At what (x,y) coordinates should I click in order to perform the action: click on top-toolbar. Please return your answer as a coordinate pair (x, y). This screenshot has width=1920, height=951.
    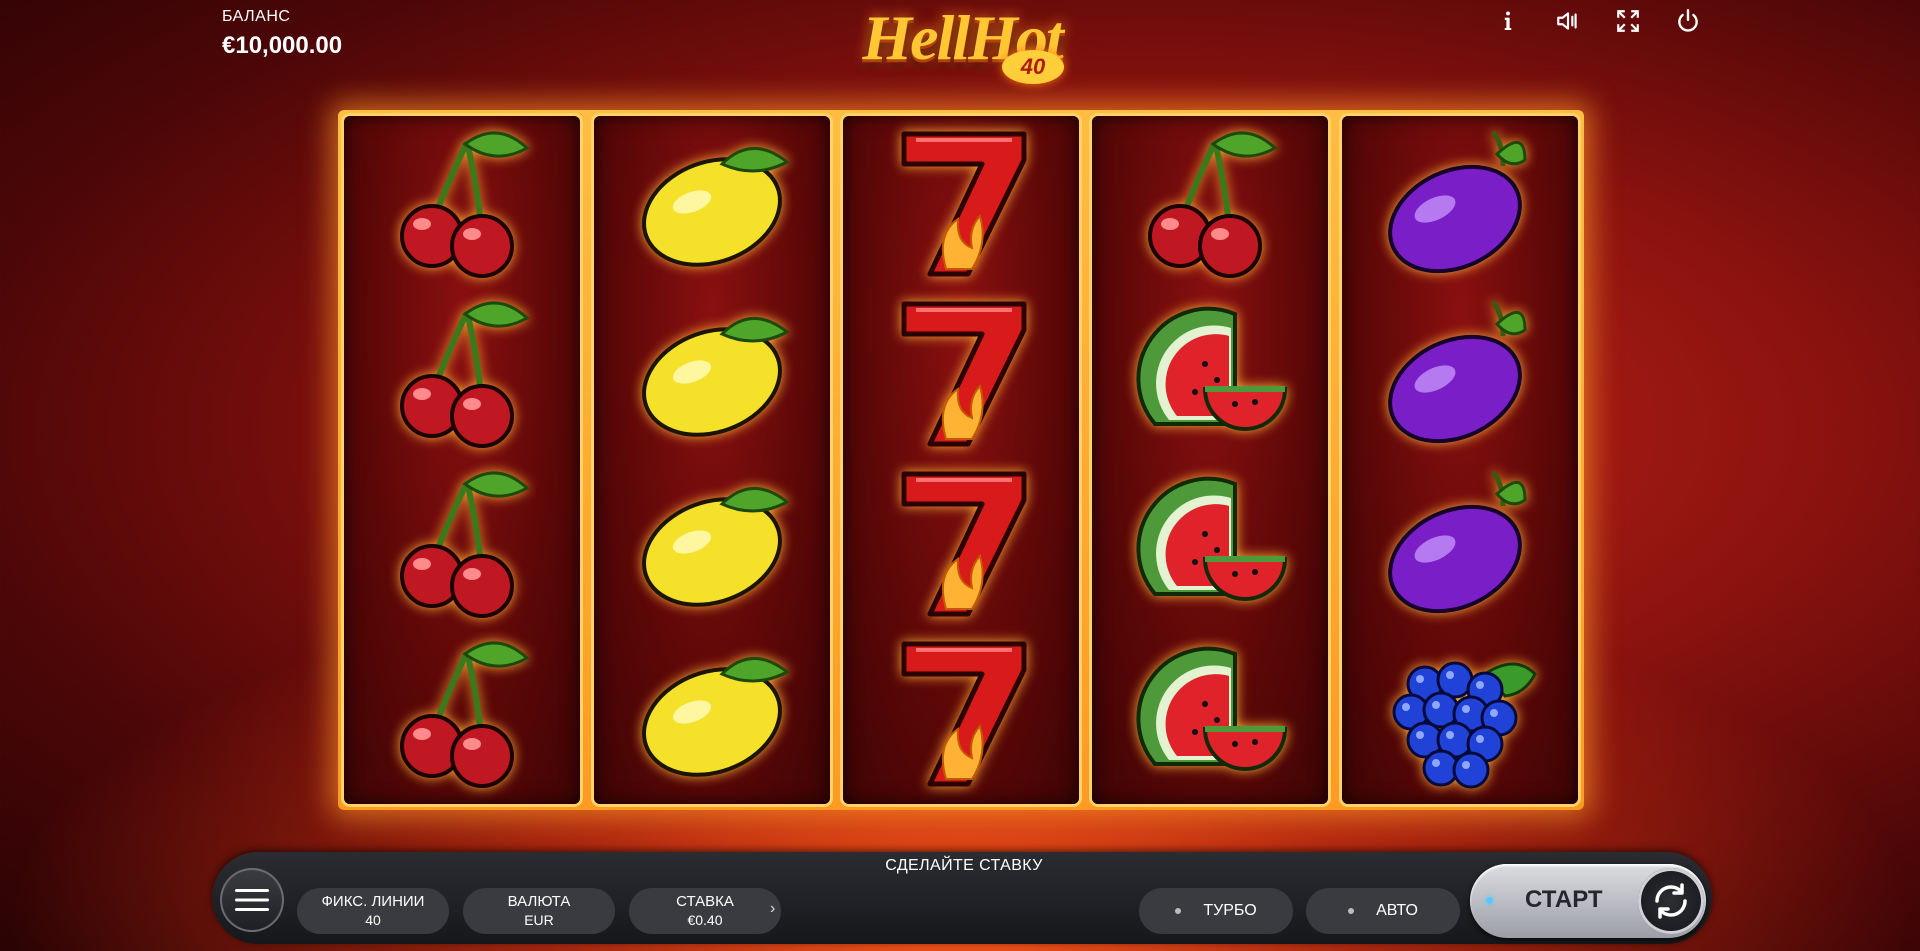
    Looking at the image, I should click on (1598, 21).